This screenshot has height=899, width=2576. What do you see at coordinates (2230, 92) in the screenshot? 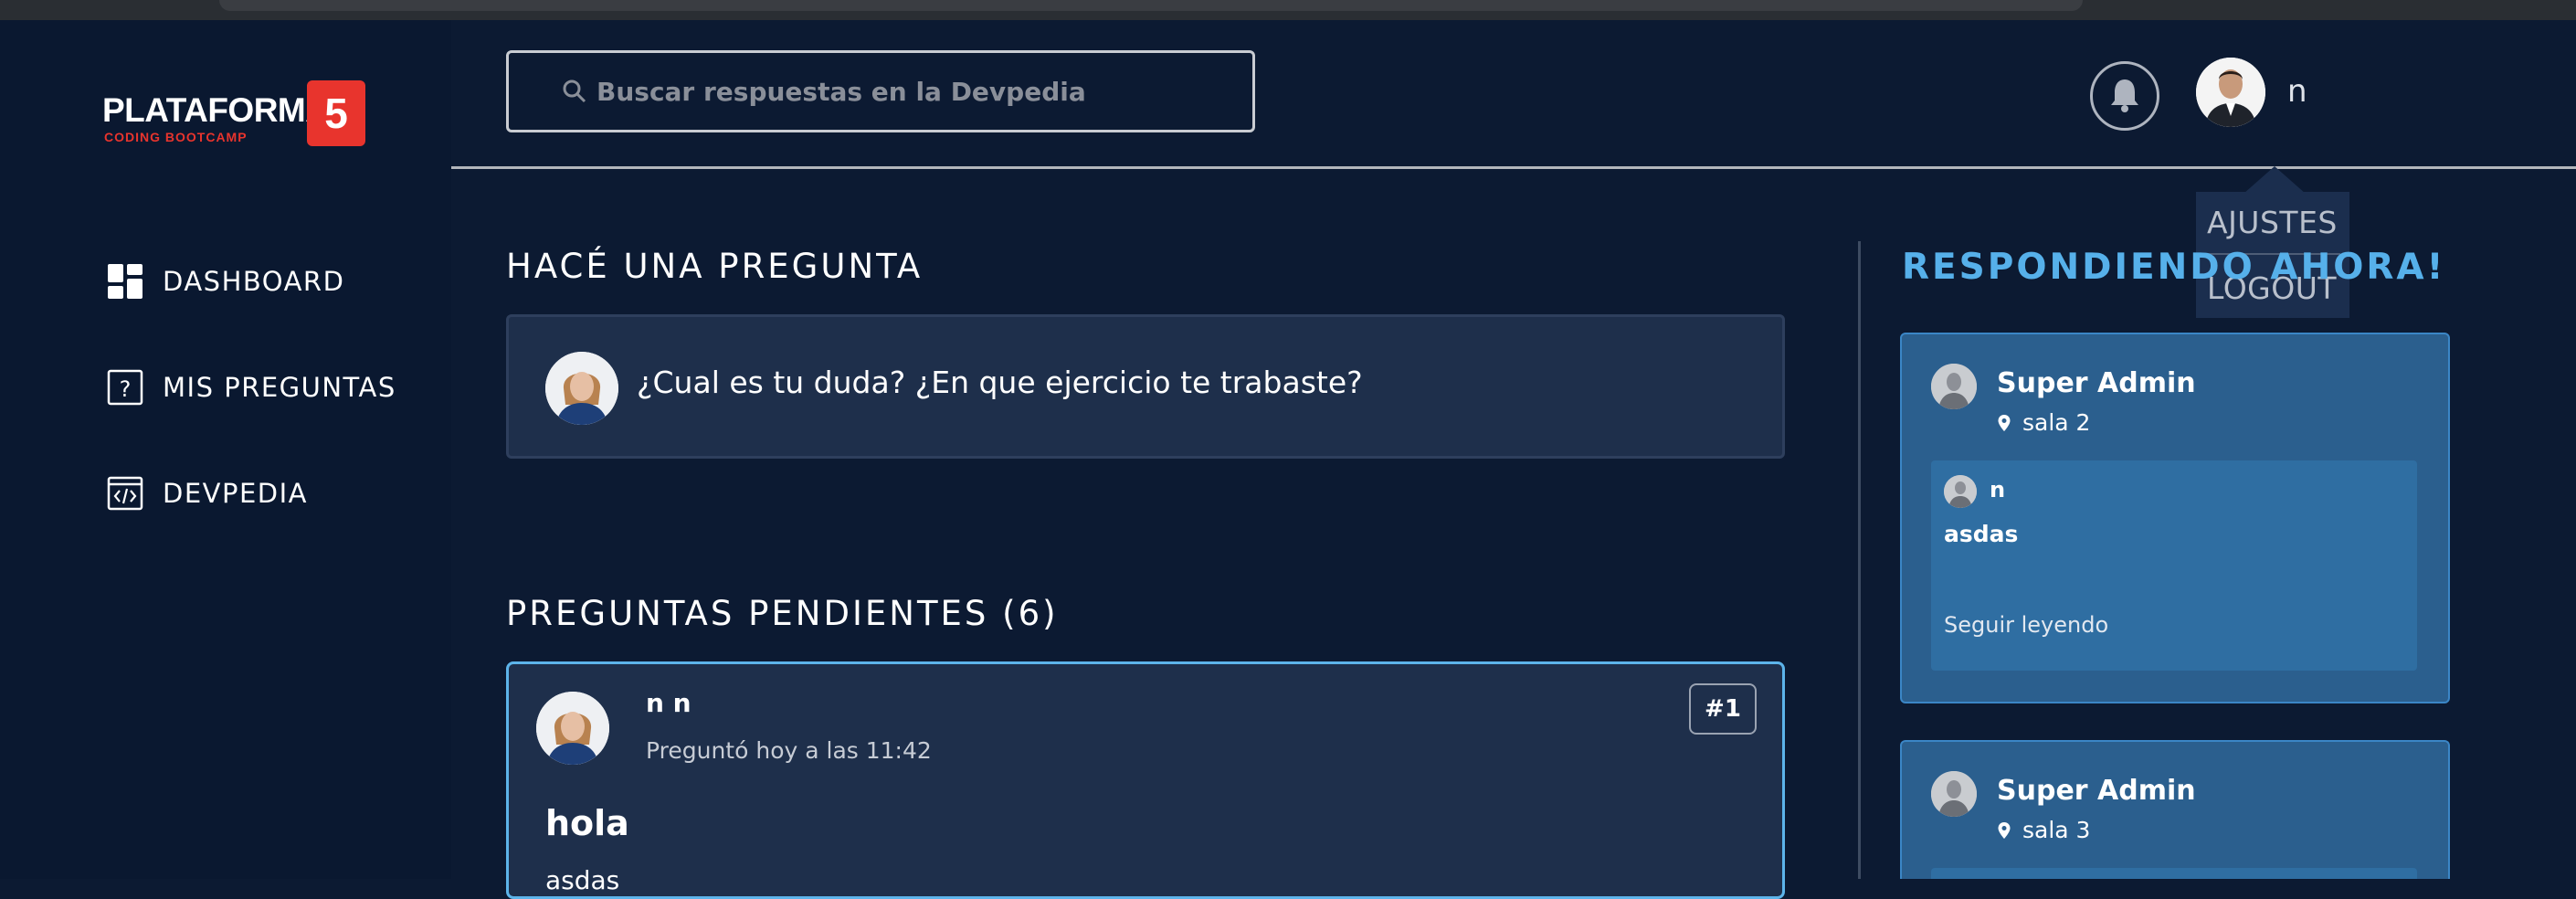
I see `user-avatar` at bounding box center [2230, 92].